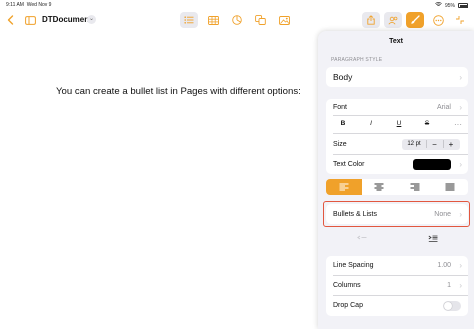 This screenshot has width=474, height=329. What do you see at coordinates (450, 187) in the screenshot?
I see `justify-button` at bounding box center [450, 187].